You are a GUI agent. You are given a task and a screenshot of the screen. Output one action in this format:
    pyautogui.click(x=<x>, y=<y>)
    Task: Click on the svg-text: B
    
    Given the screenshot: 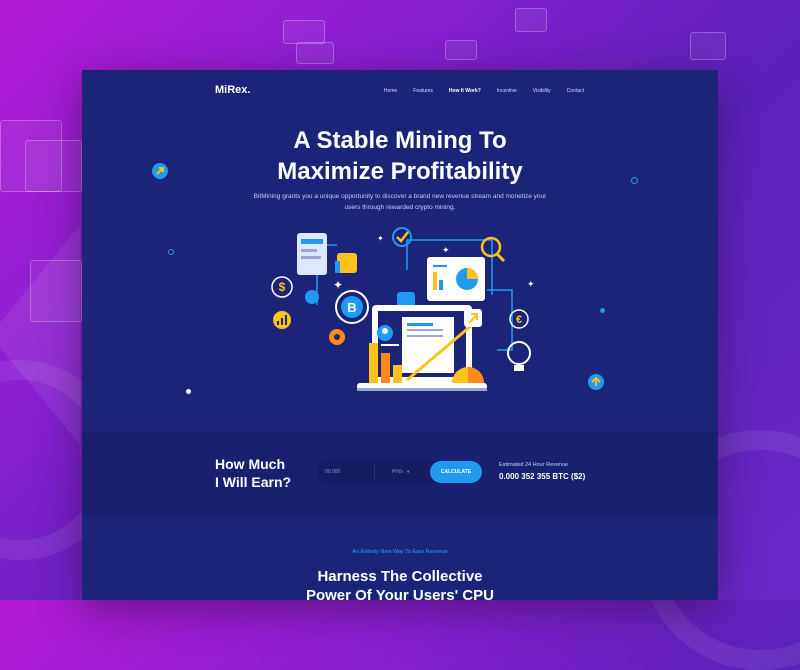 What is the action you would take?
    pyautogui.click(x=351, y=307)
    